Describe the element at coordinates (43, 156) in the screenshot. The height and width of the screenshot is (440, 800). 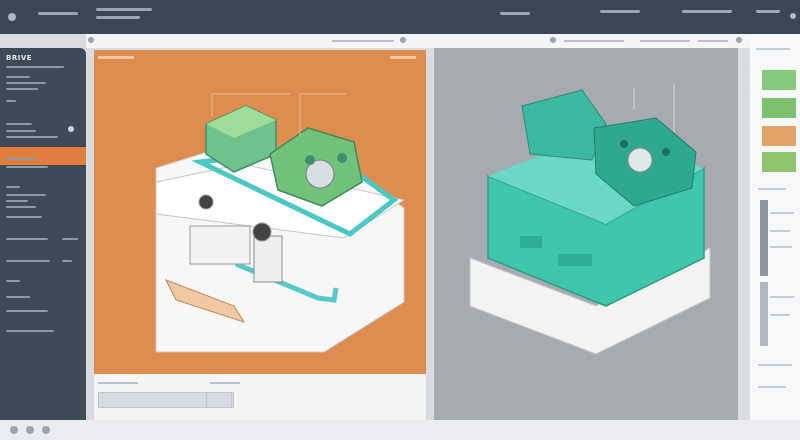
I see `sidebar-item-active` at that location.